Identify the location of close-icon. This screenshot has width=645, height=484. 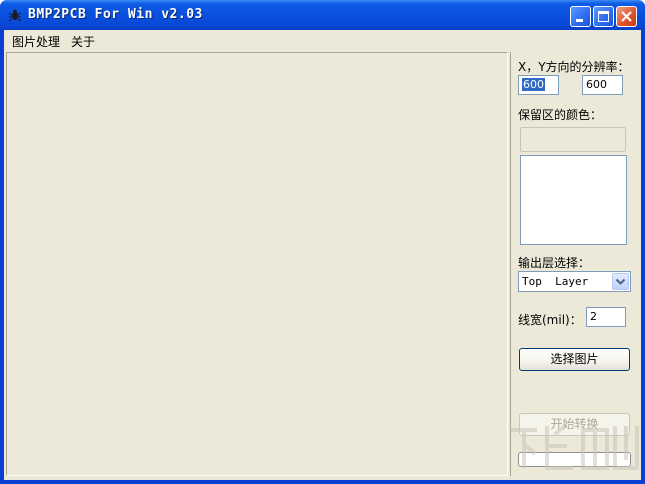
(626, 16).